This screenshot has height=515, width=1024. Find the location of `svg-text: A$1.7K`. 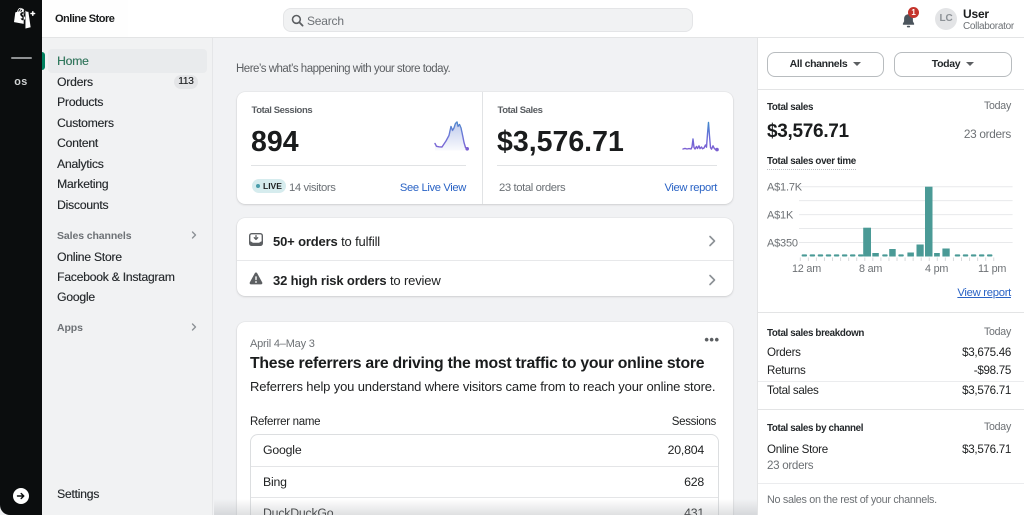

svg-text: A$1.7K is located at coordinates (785, 188).